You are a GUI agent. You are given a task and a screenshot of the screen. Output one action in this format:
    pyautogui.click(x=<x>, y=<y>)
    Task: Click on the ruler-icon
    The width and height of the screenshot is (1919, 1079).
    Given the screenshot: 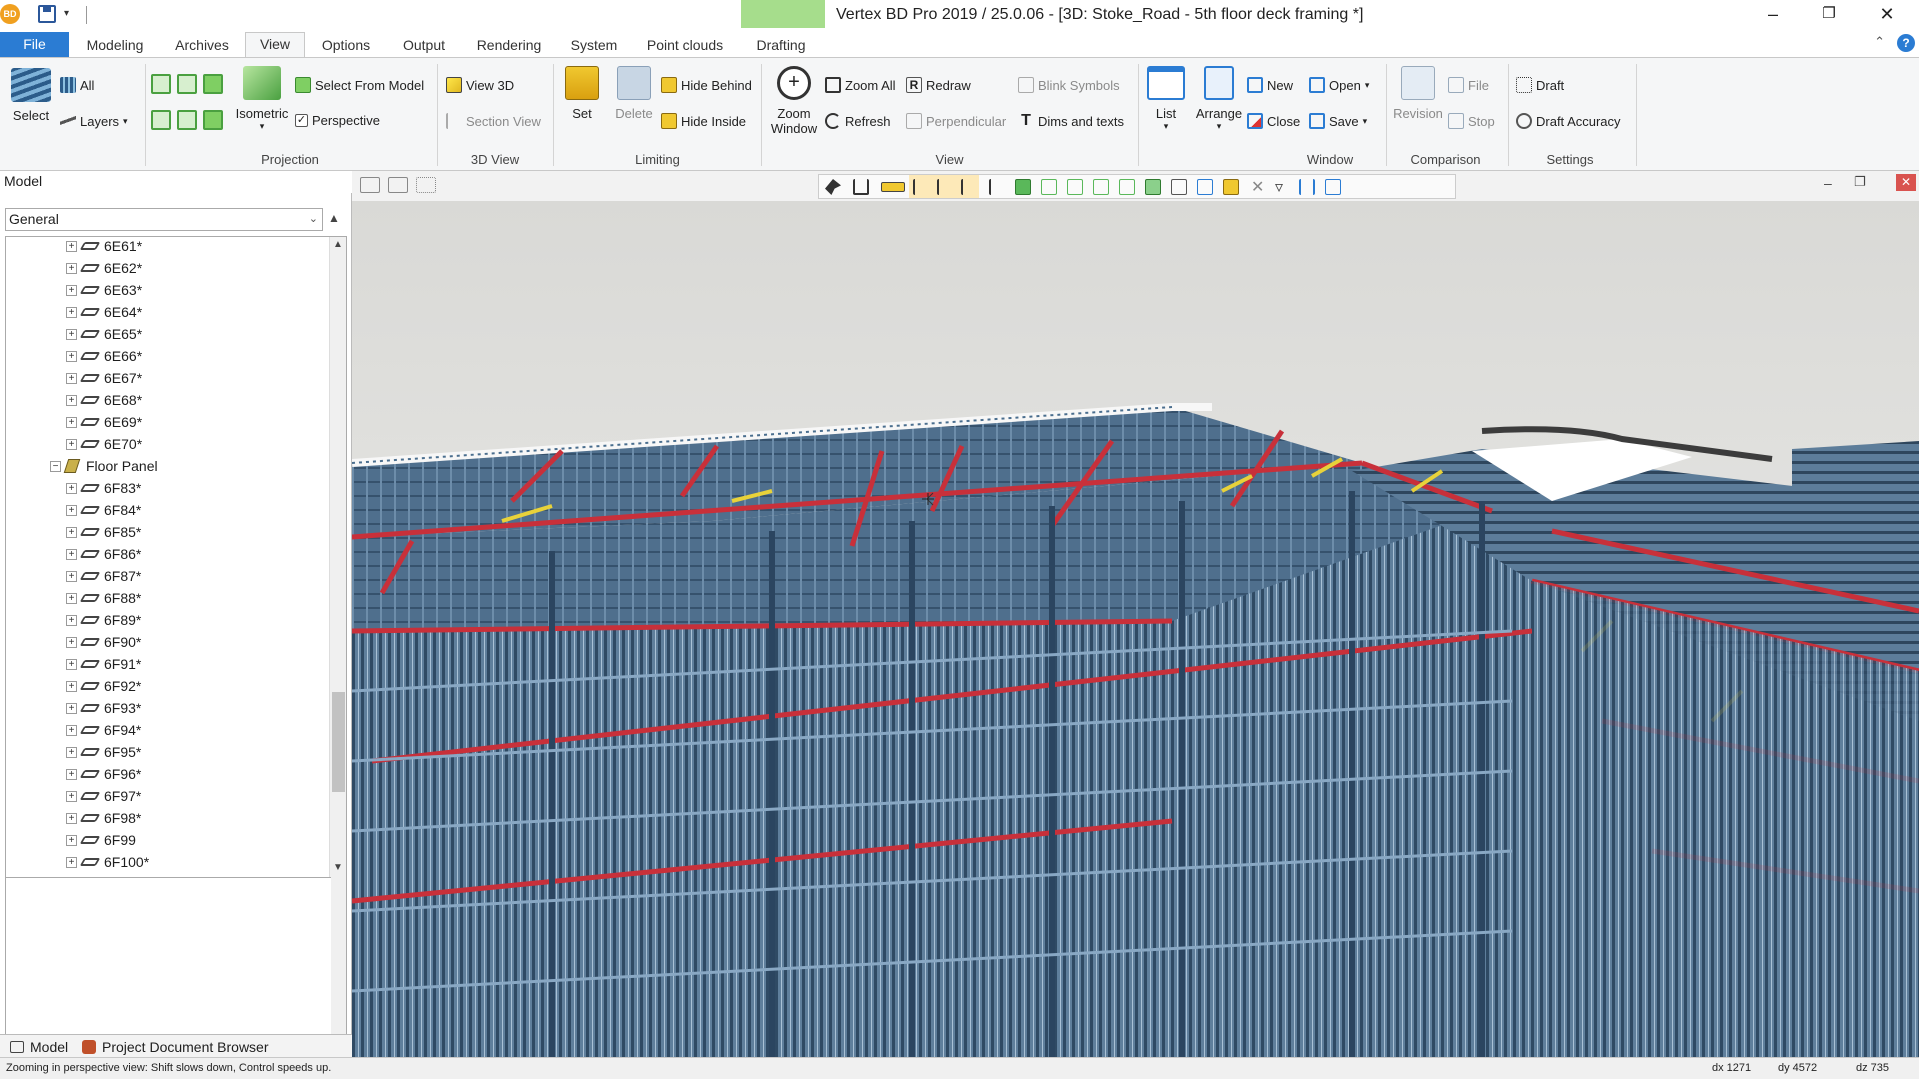 What is the action you would take?
    pyautogui.click(x=893, y=187)
    